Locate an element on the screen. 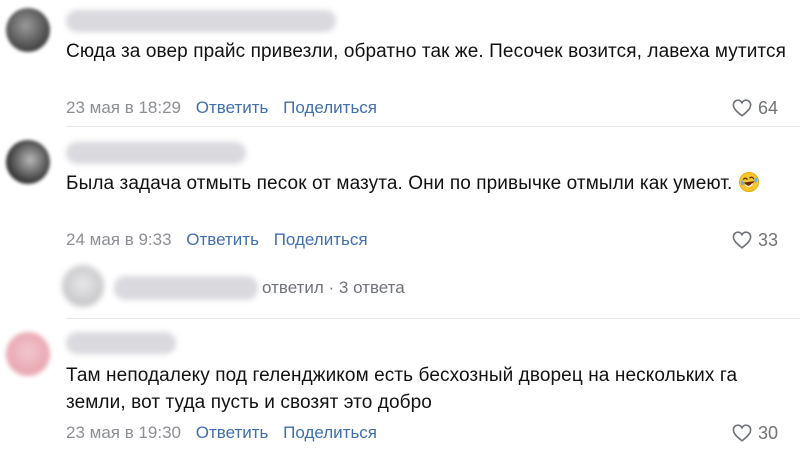 Image resolution: width=800 pixels, height=464 pixels. replies-thread-toggle: ответил · 3 ответа is located at coordinates (400, 287).